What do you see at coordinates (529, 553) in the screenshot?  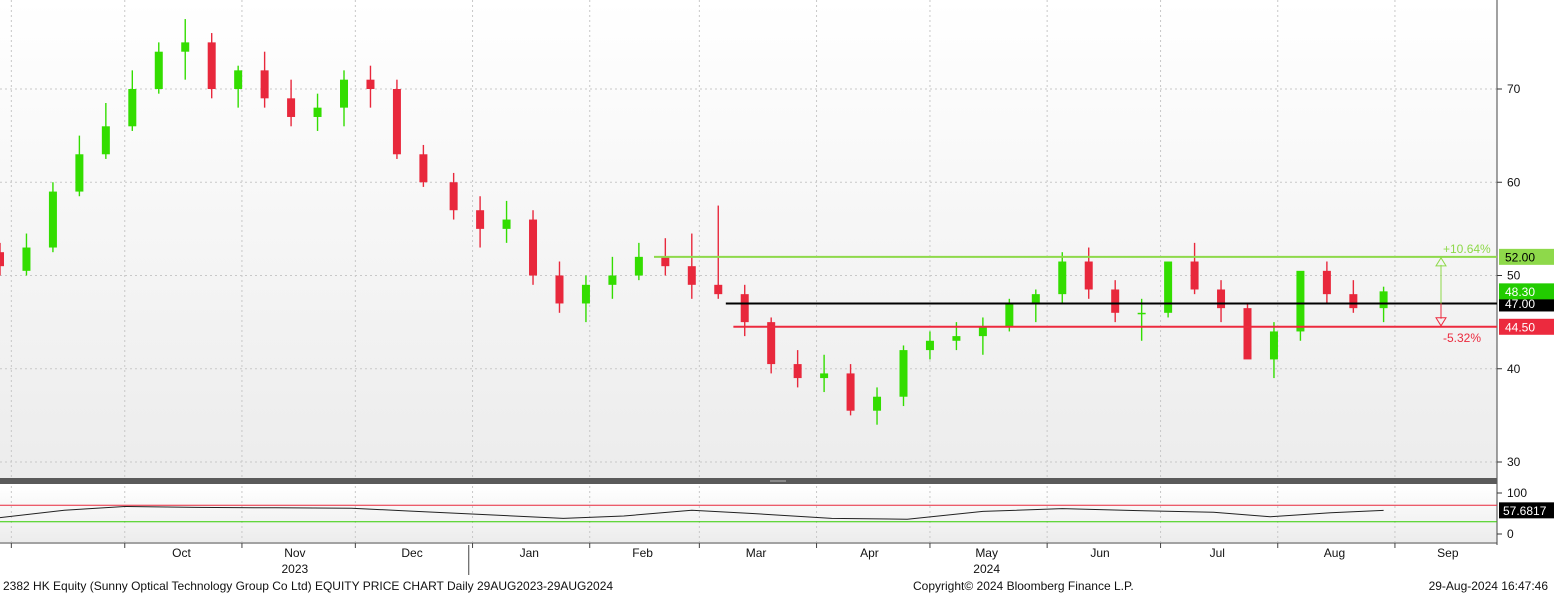 I see `x-tick-label: Jan` at bounding box center [529, 553].